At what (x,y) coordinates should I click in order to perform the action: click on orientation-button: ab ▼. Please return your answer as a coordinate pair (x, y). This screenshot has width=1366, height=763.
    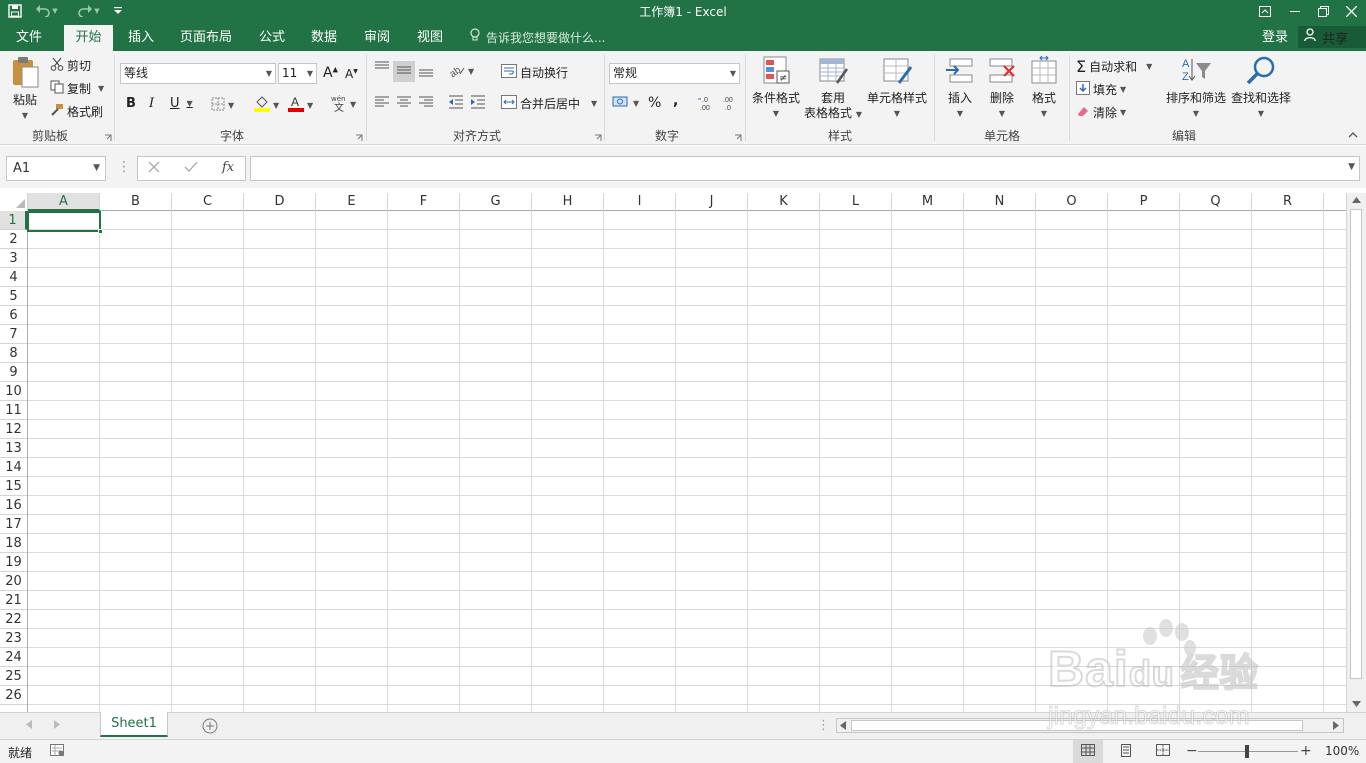
    Looking at the image, I should click on (461, 72).